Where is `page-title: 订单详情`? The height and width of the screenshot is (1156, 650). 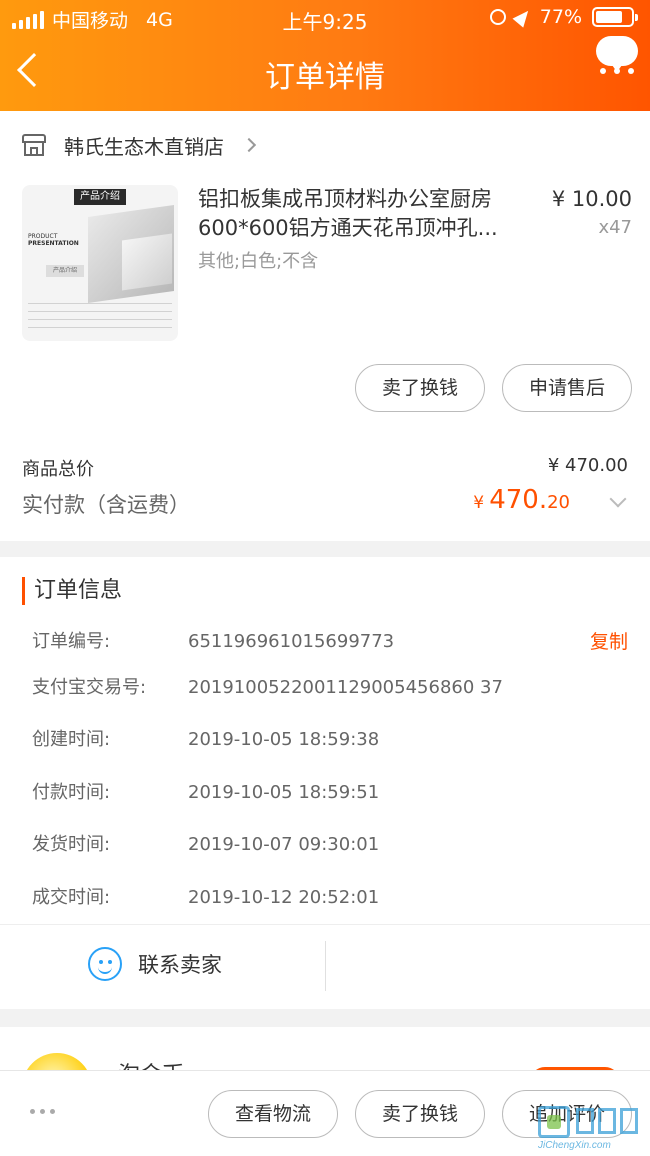
page-title: 订单详情 is located at coordinates (325, 77).